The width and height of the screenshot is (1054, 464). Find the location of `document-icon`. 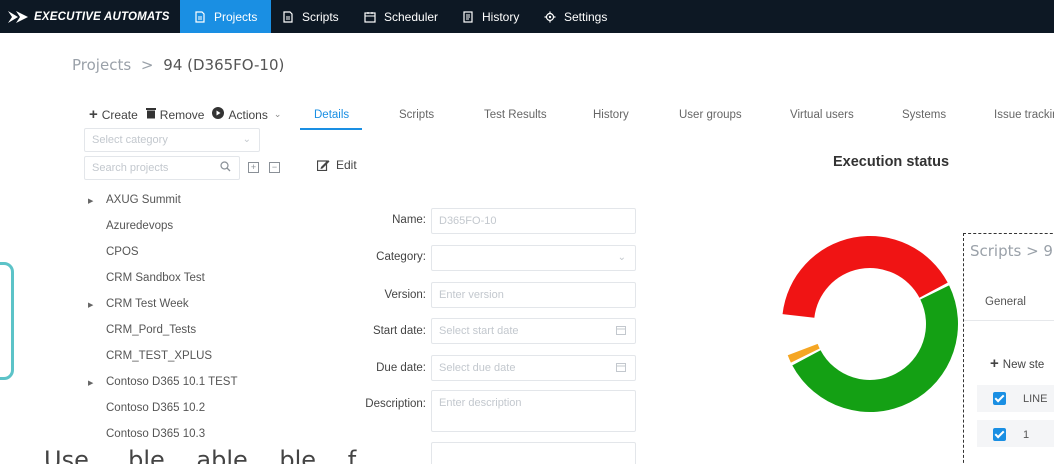

document-icon is located at coordinates (288, 16).